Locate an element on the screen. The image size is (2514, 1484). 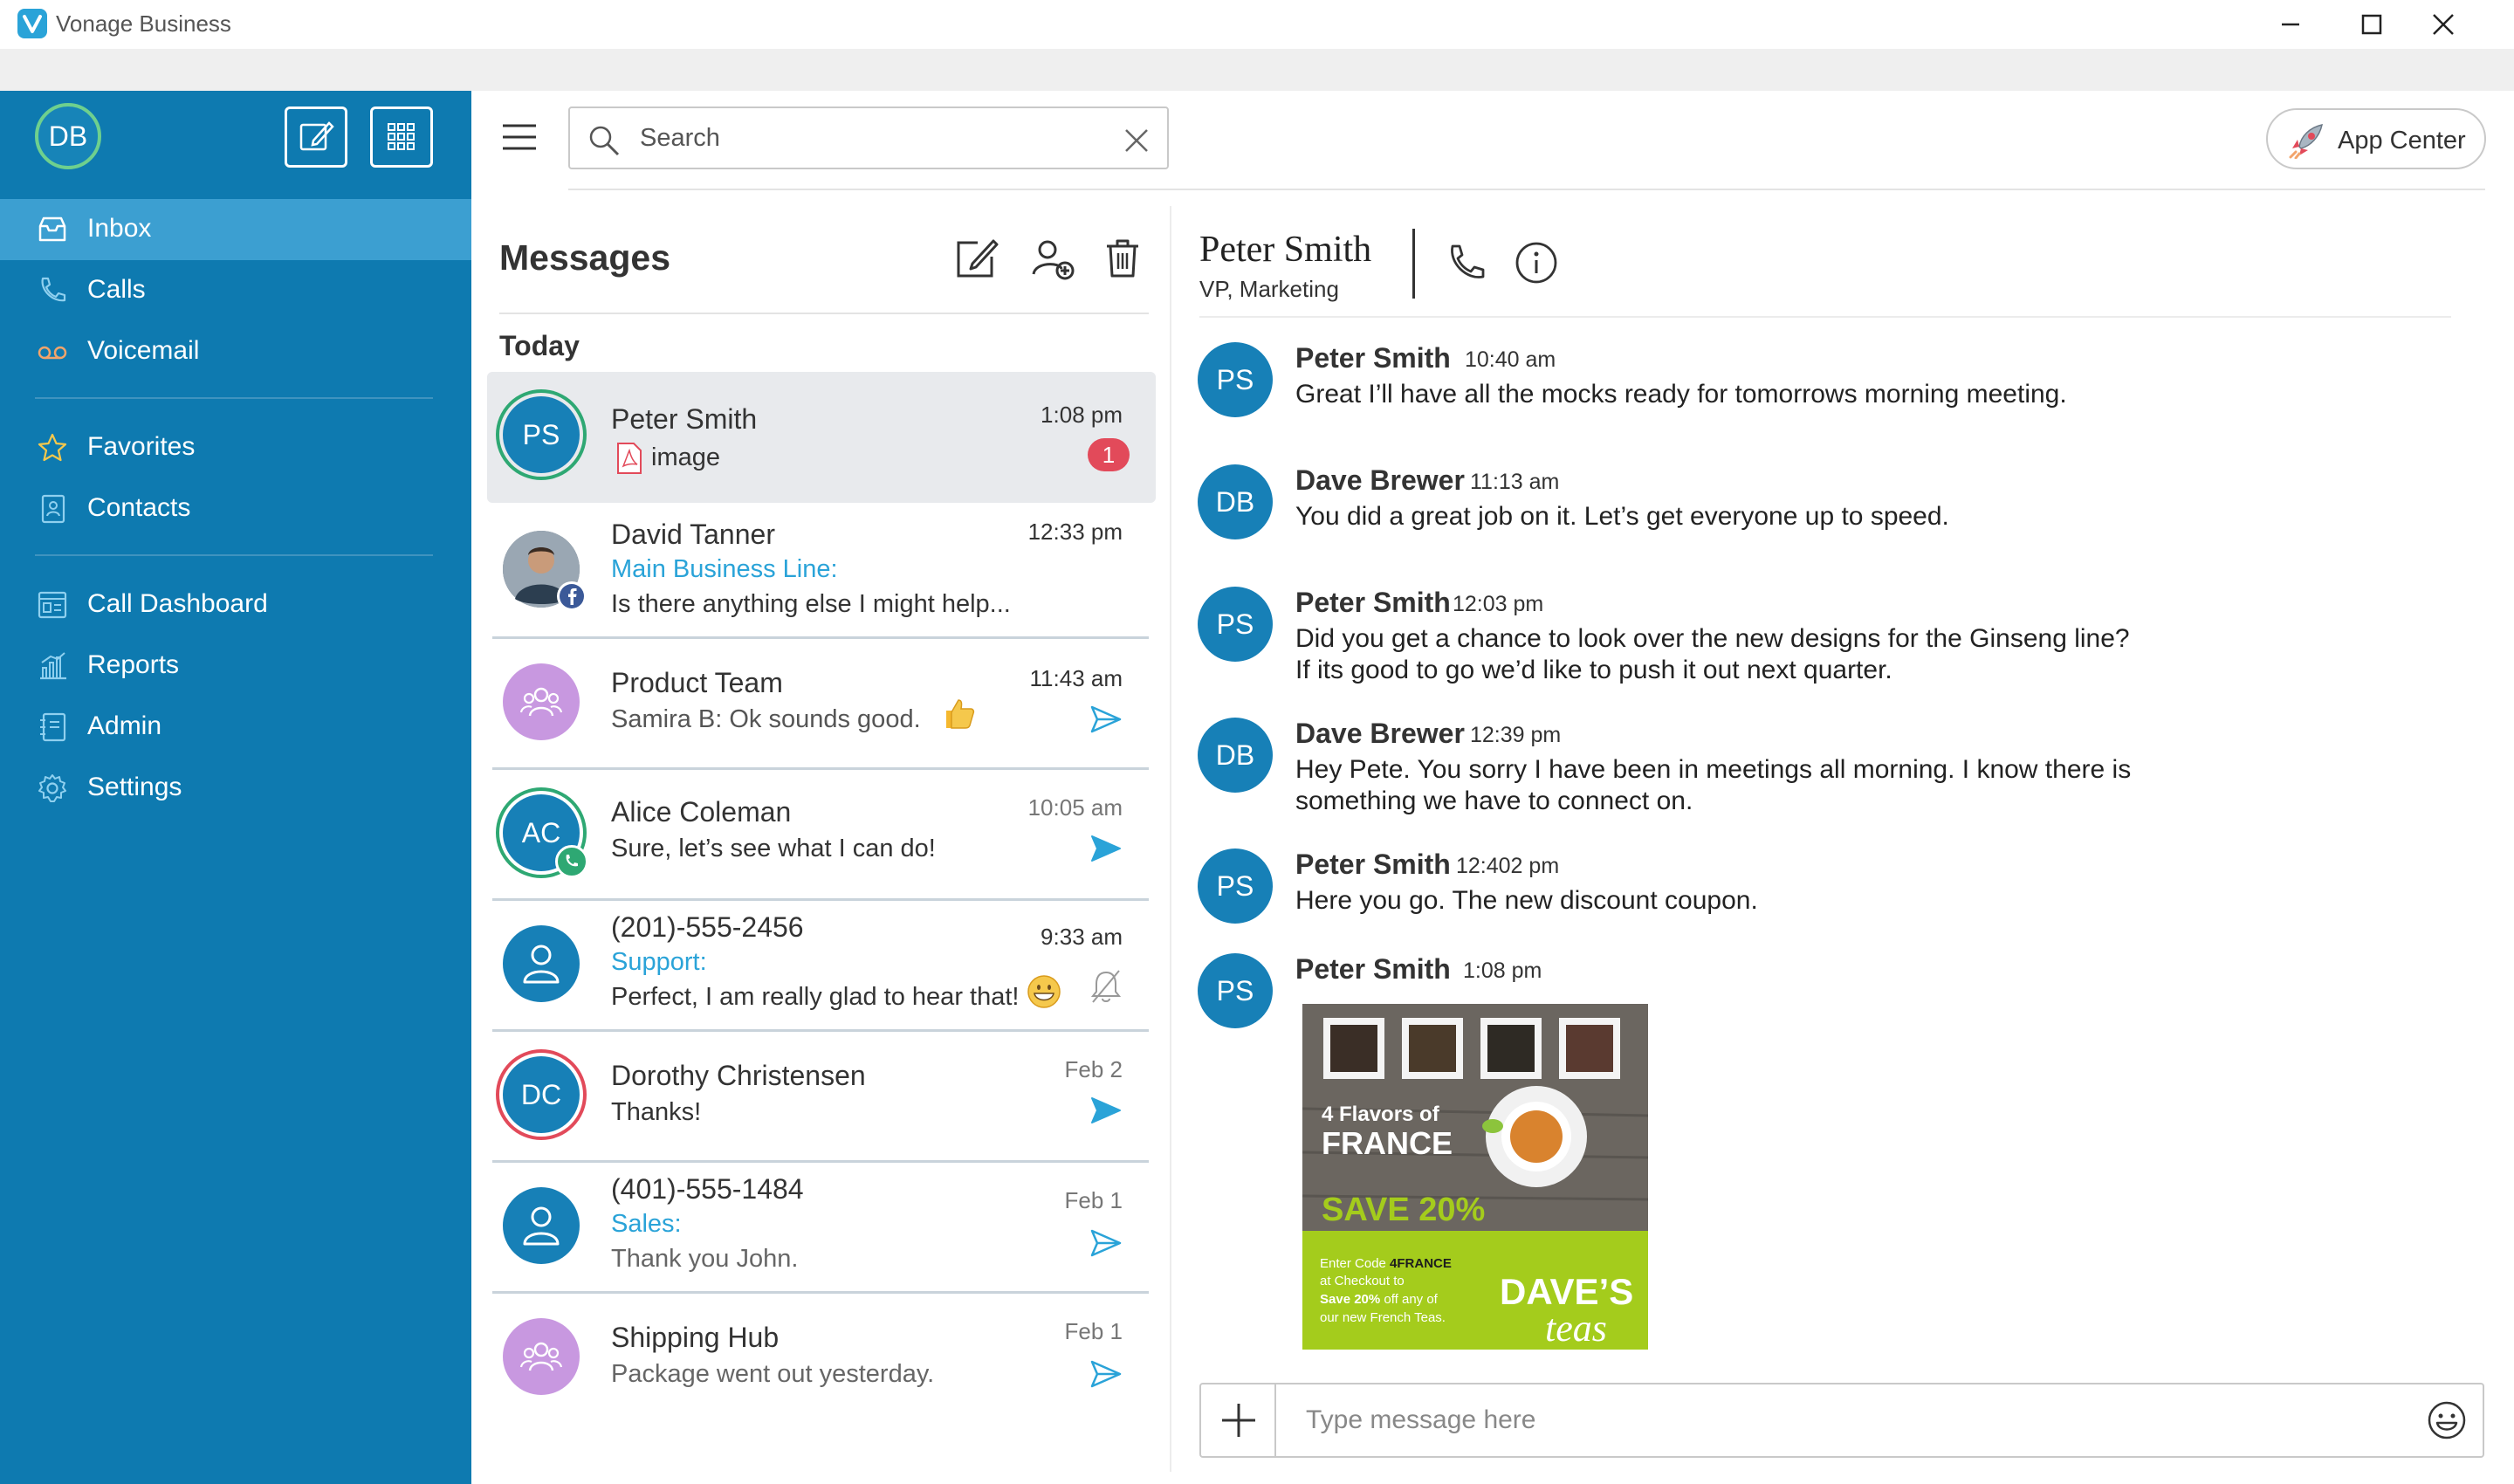
conversation-name: Product Team is located at coordinates (697, 683).